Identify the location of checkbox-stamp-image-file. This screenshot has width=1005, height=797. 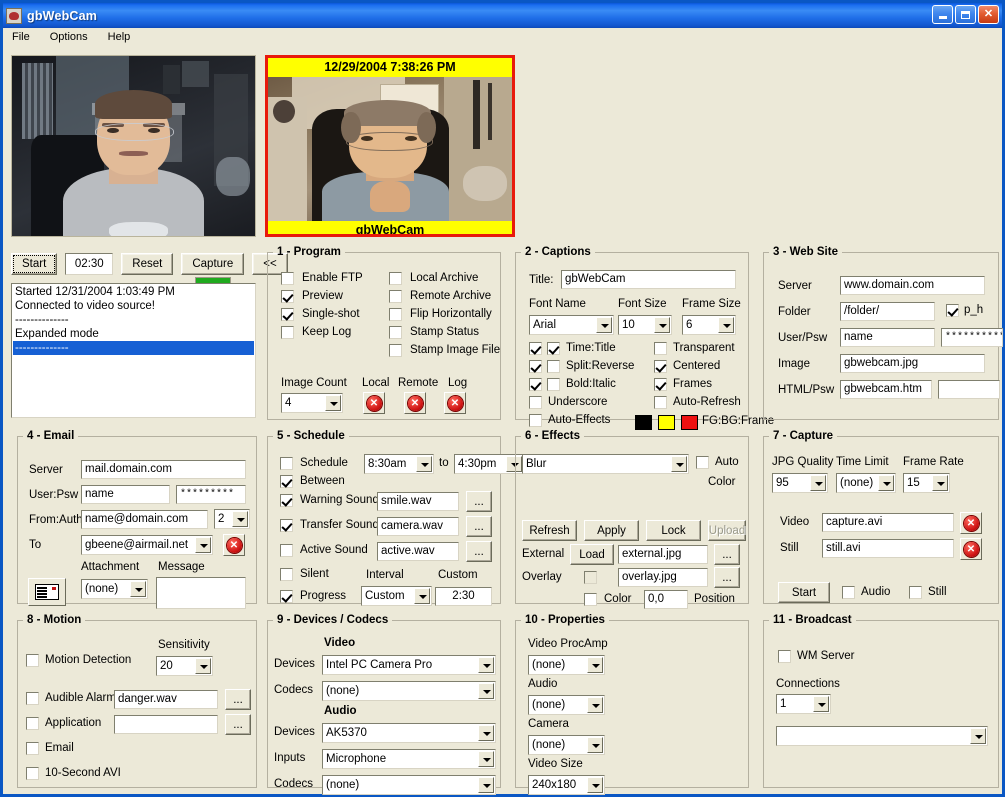
(395, 350).